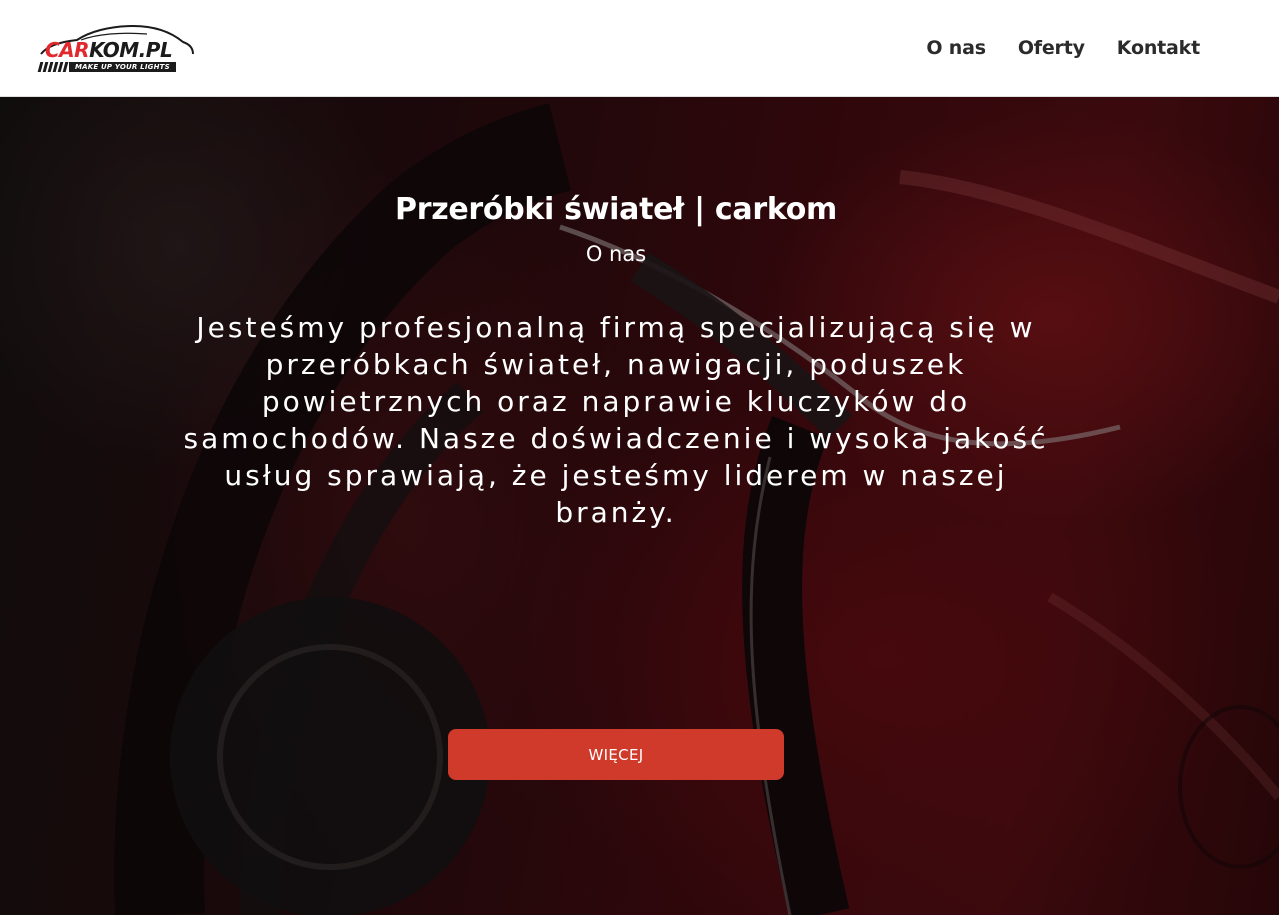 This screenshot has width=1279, height=915. I want to click on logo-brand-kom: KOM.PL, so click(131, 50).